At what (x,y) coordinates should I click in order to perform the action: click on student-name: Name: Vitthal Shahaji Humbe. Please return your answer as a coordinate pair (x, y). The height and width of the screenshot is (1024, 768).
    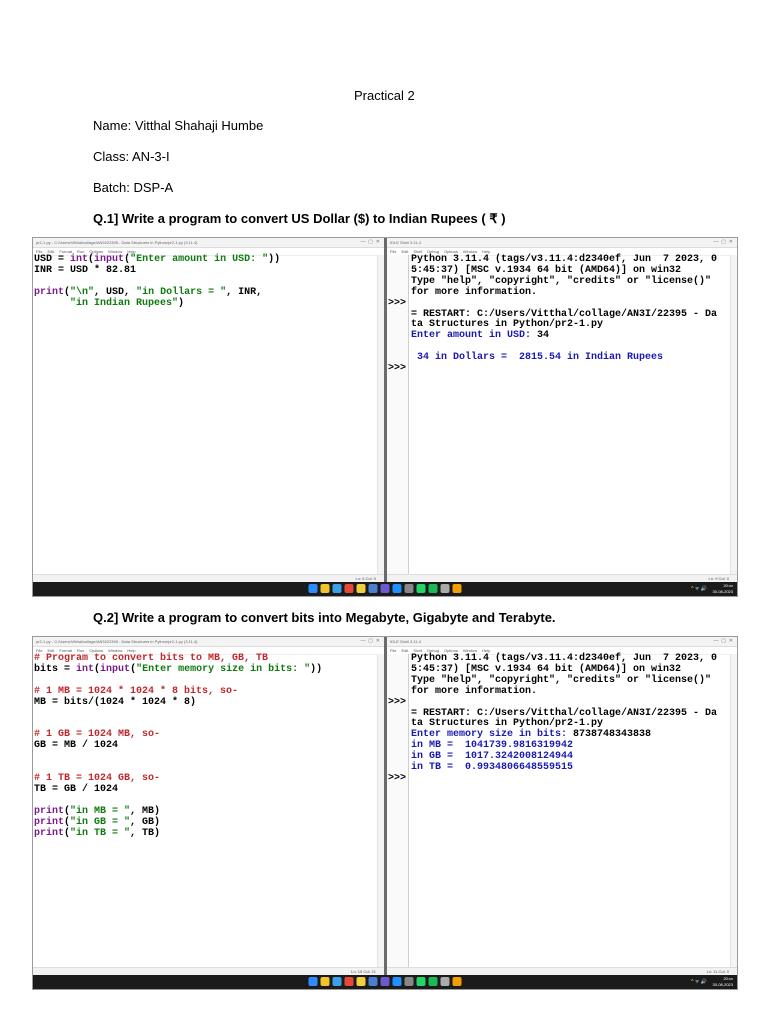
    Looking at the image, I should click on (178, 125).